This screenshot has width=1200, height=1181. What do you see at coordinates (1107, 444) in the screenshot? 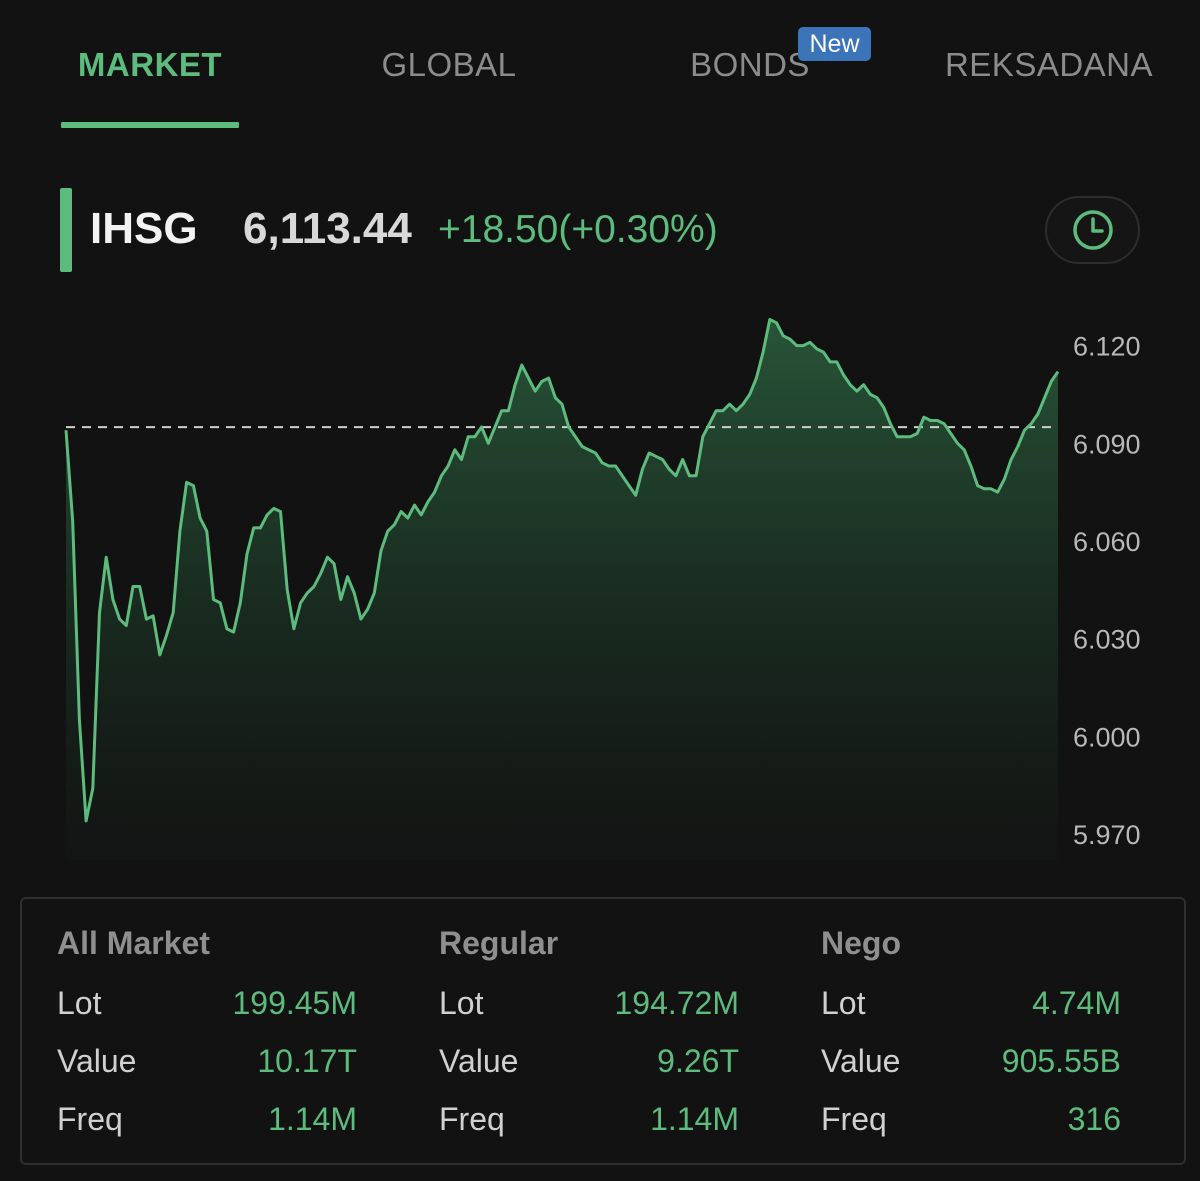
I see `y-axis-tick-label: 6.090` at bounding box center [1107, 444].